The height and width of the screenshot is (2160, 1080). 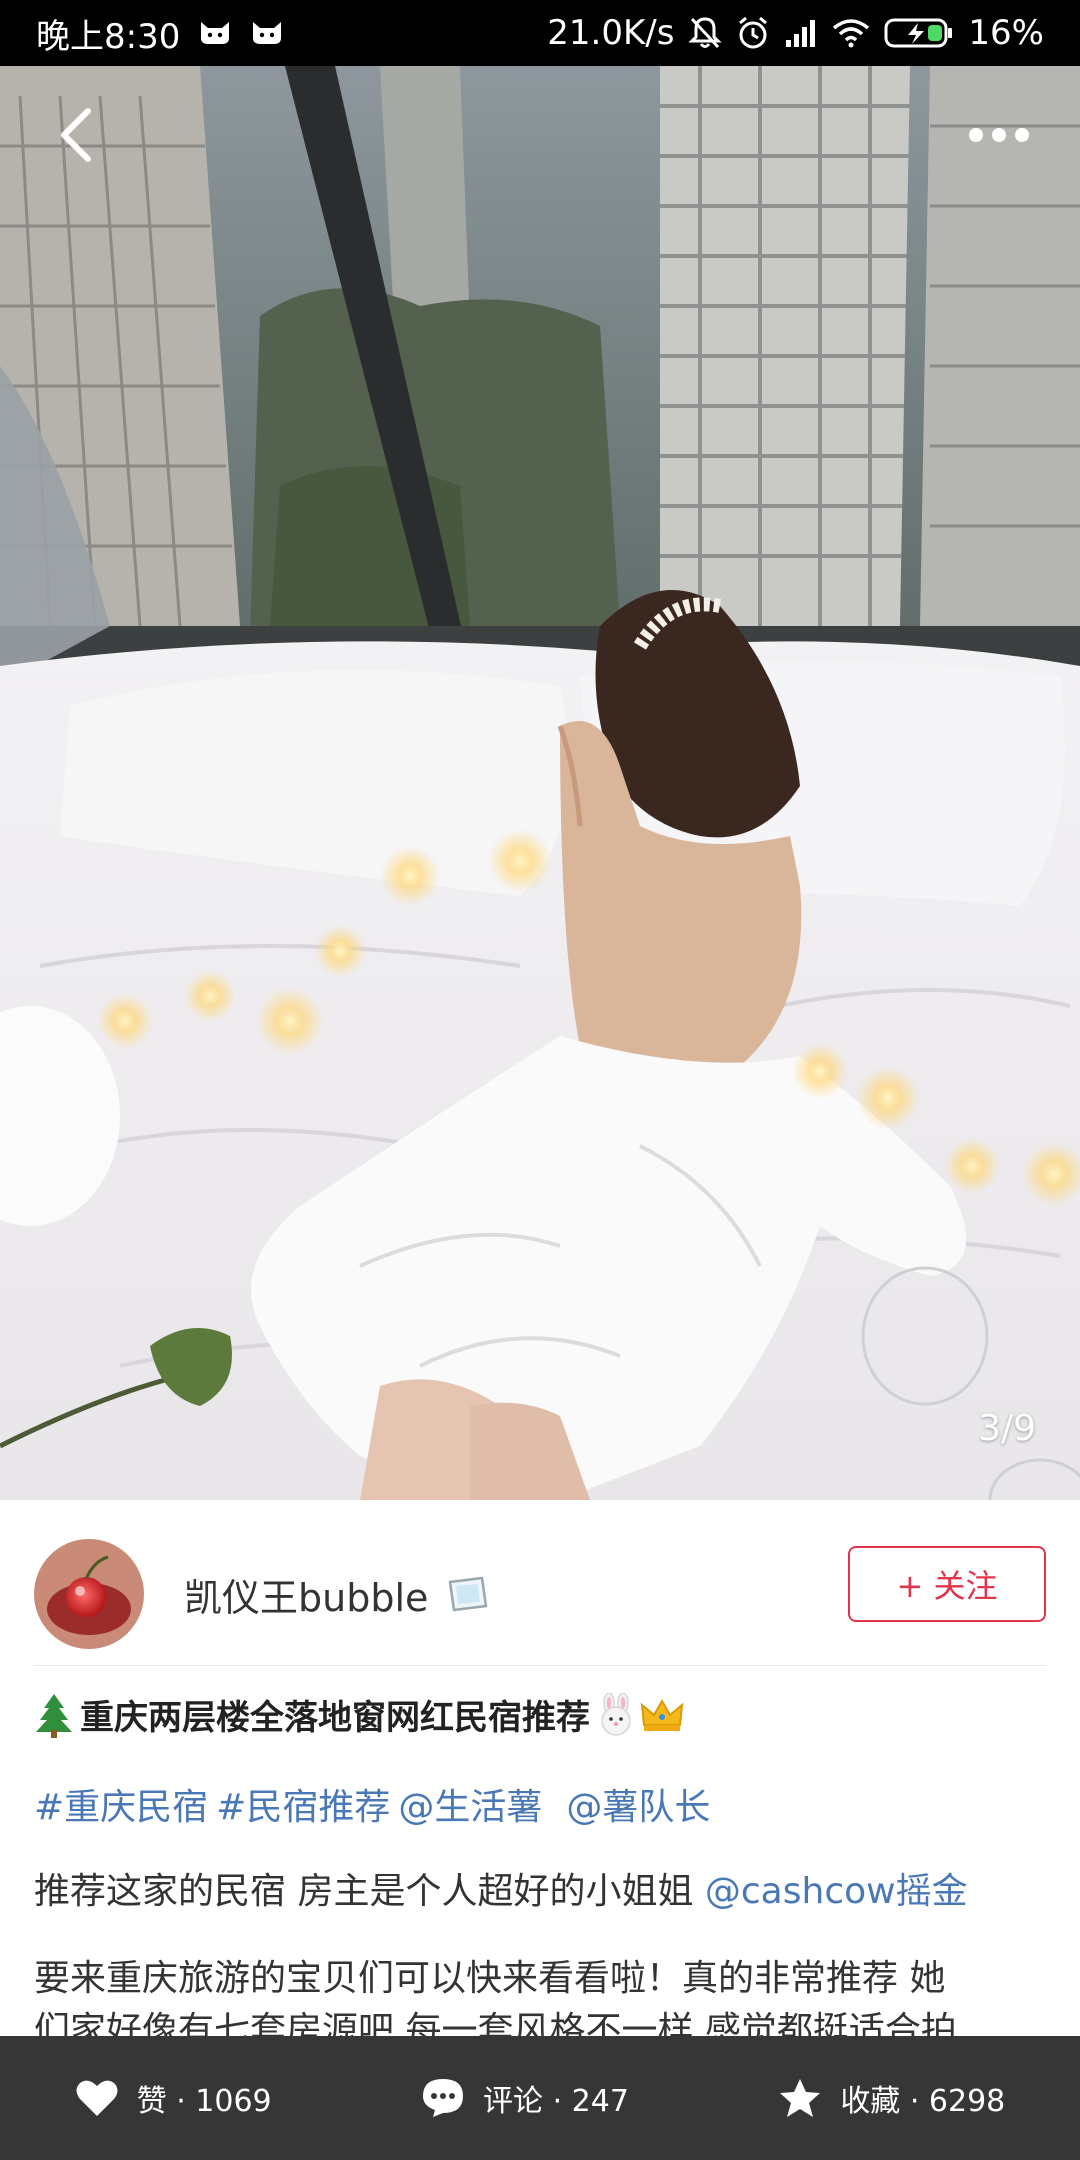 I want to click on status-left: 晚上8:30, so click(x=160, y=33).